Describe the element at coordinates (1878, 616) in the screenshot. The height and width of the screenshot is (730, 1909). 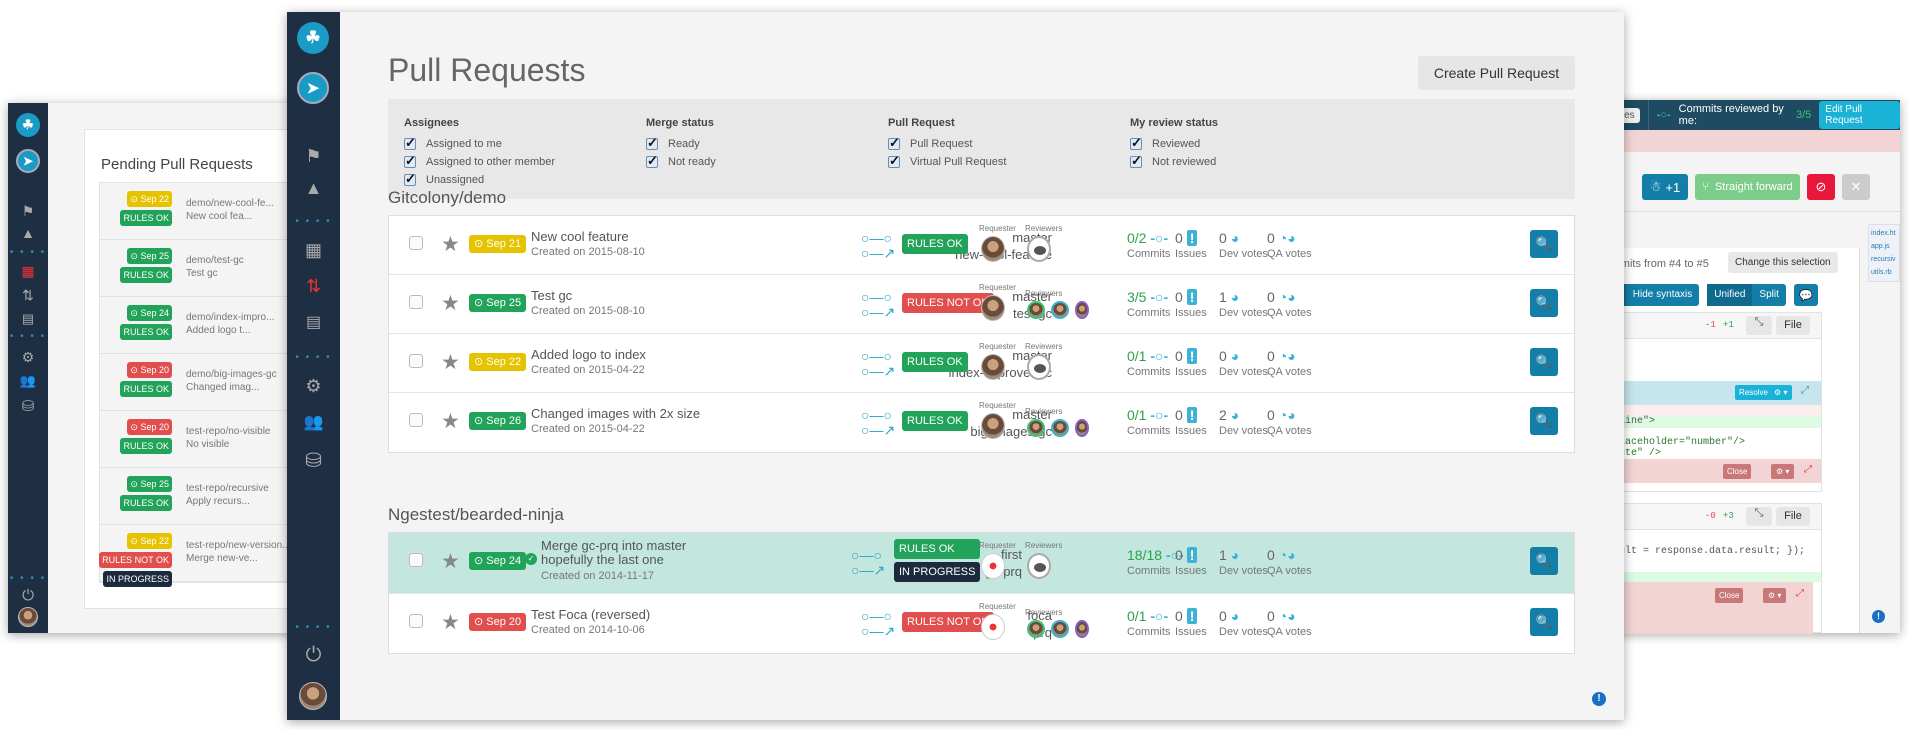
I see `info-icon: !` at that location.